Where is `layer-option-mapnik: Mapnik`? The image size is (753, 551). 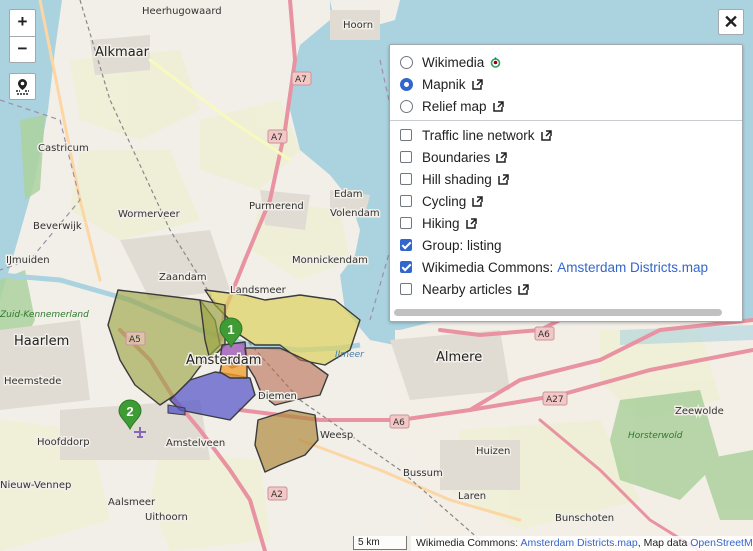
layer-option-mapnik: Mapnik is located at coordinates (566, 84).